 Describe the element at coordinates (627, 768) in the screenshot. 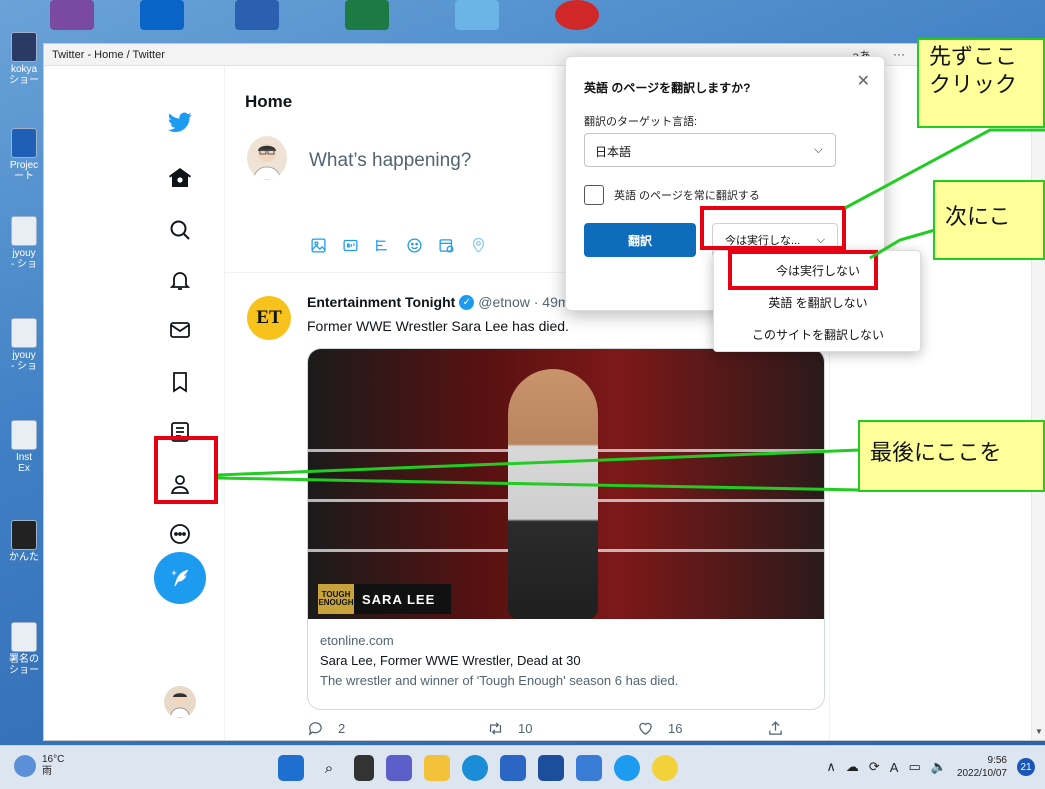

I see `twitter-taskbar-icon` at that location.